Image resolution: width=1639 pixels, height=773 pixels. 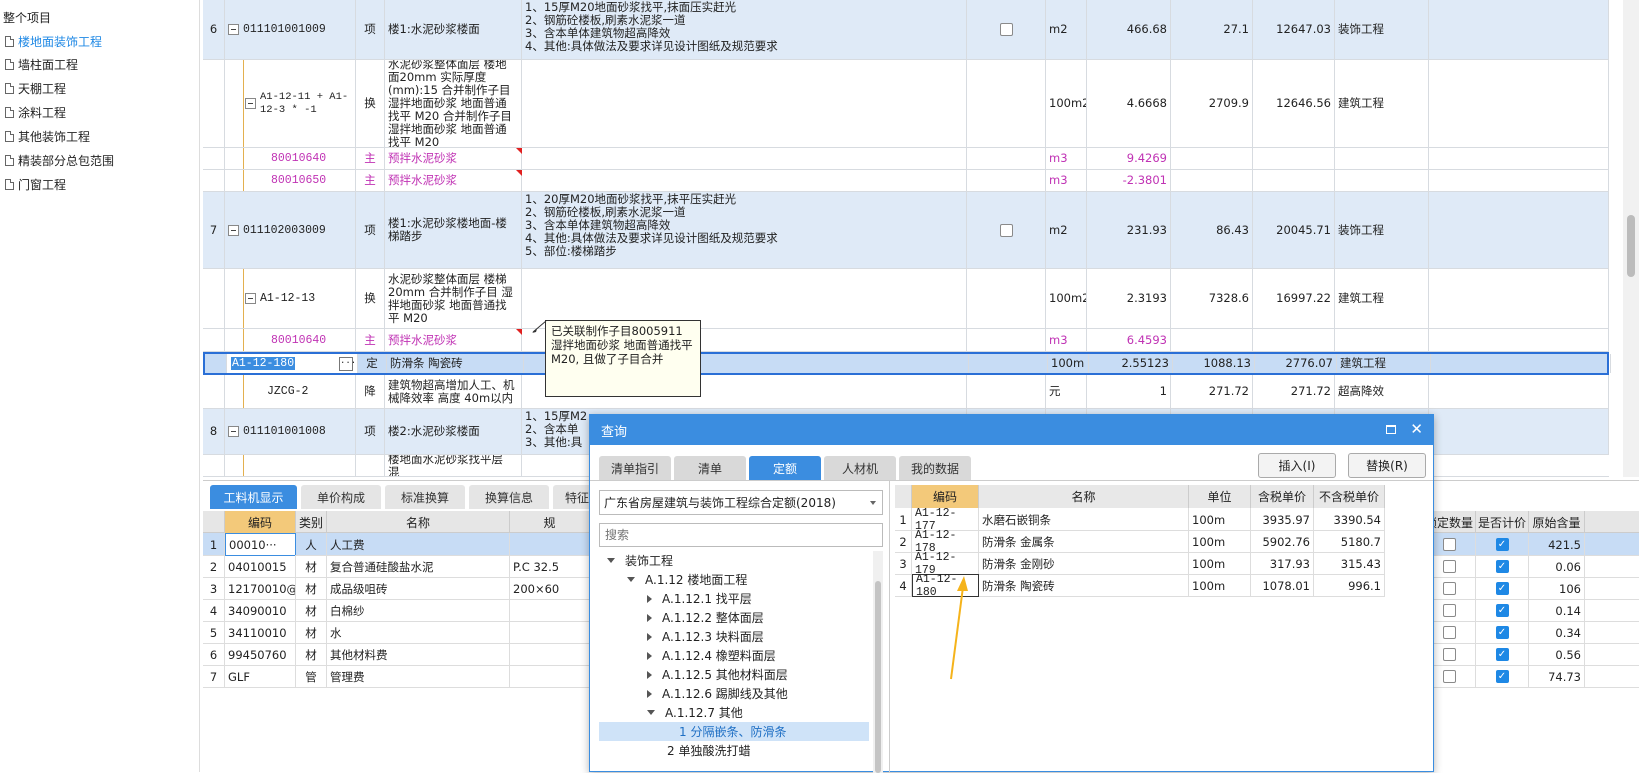 I want to click on header-spec: 规, so click(x=550, y=522).